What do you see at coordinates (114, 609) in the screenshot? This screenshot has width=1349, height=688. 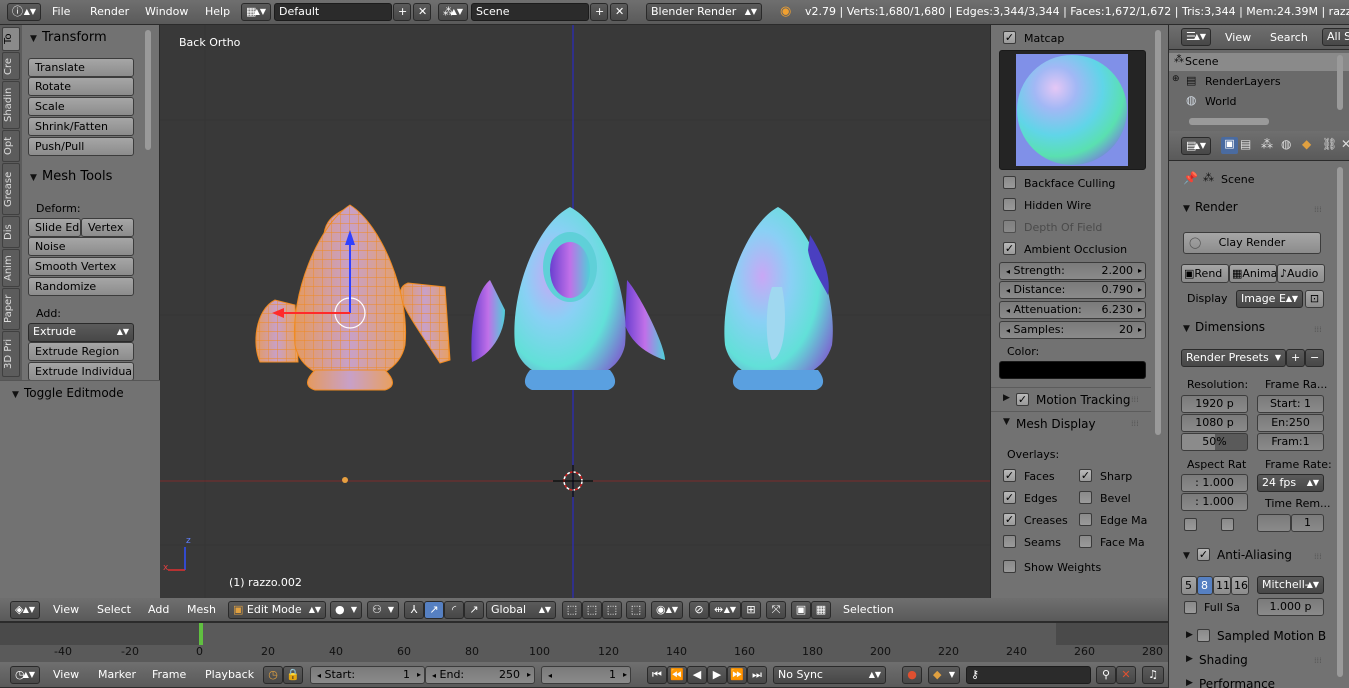 I see `viewport-menu-select: Select` at bounding box center [114, 609].